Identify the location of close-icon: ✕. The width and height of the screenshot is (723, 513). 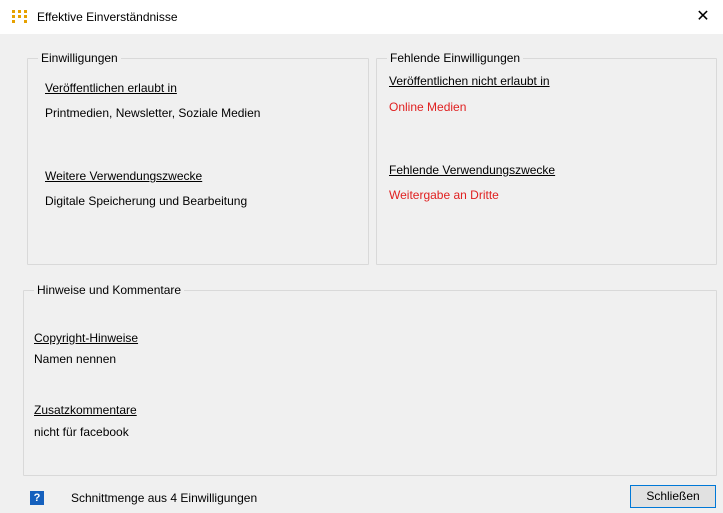
(703, 17).